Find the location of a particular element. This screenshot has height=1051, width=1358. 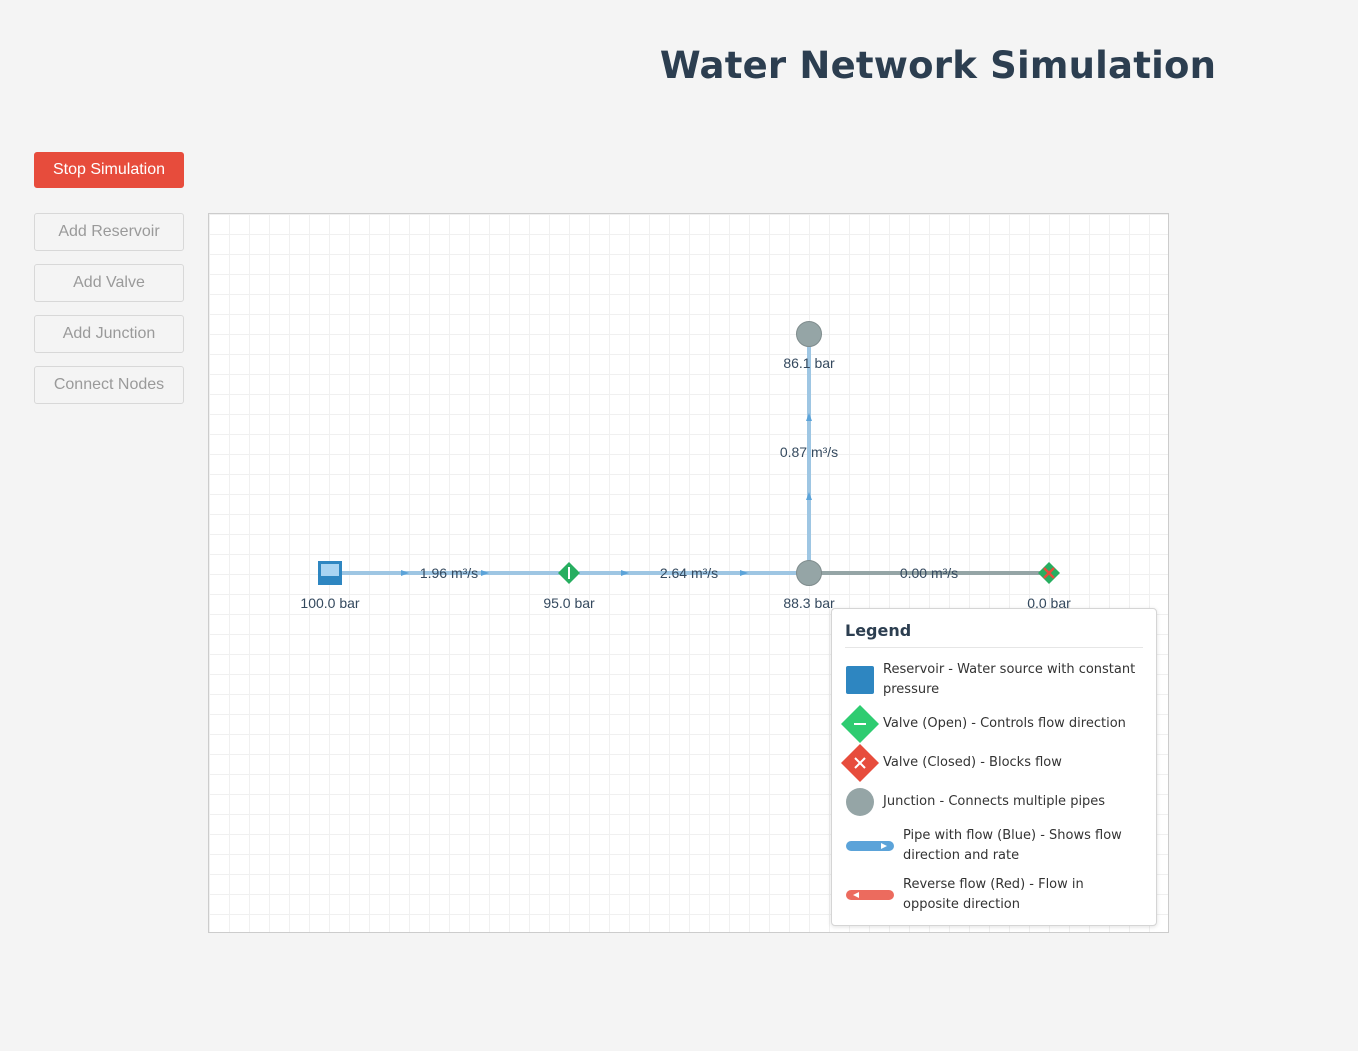

legend-item: Valve (Closed) - Blocks flow is located at coordinates (992, 763).